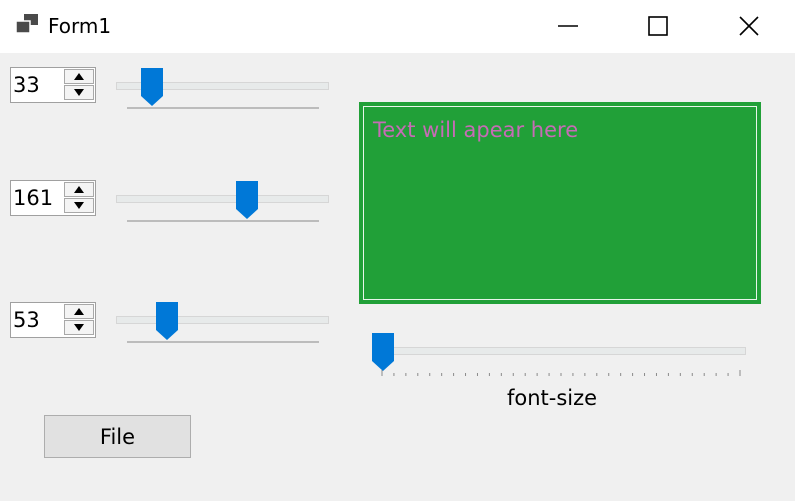  Describe the element at coordinates (26, 320) in the screenshot. I see `numeric-updown-value: 53` at that location.